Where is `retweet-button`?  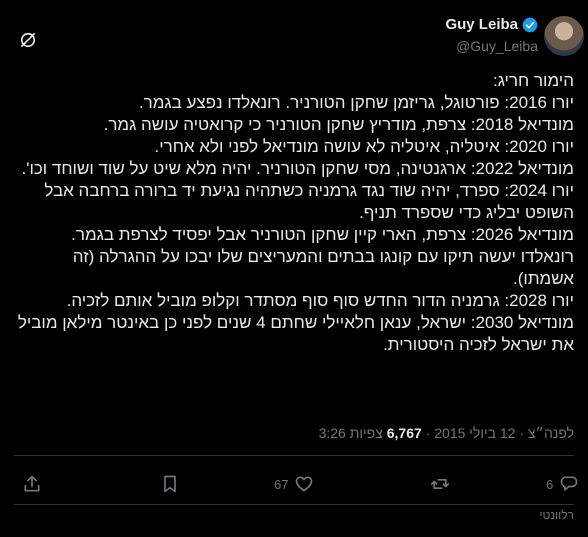 retweet-button is located at coordinates (437, 484).